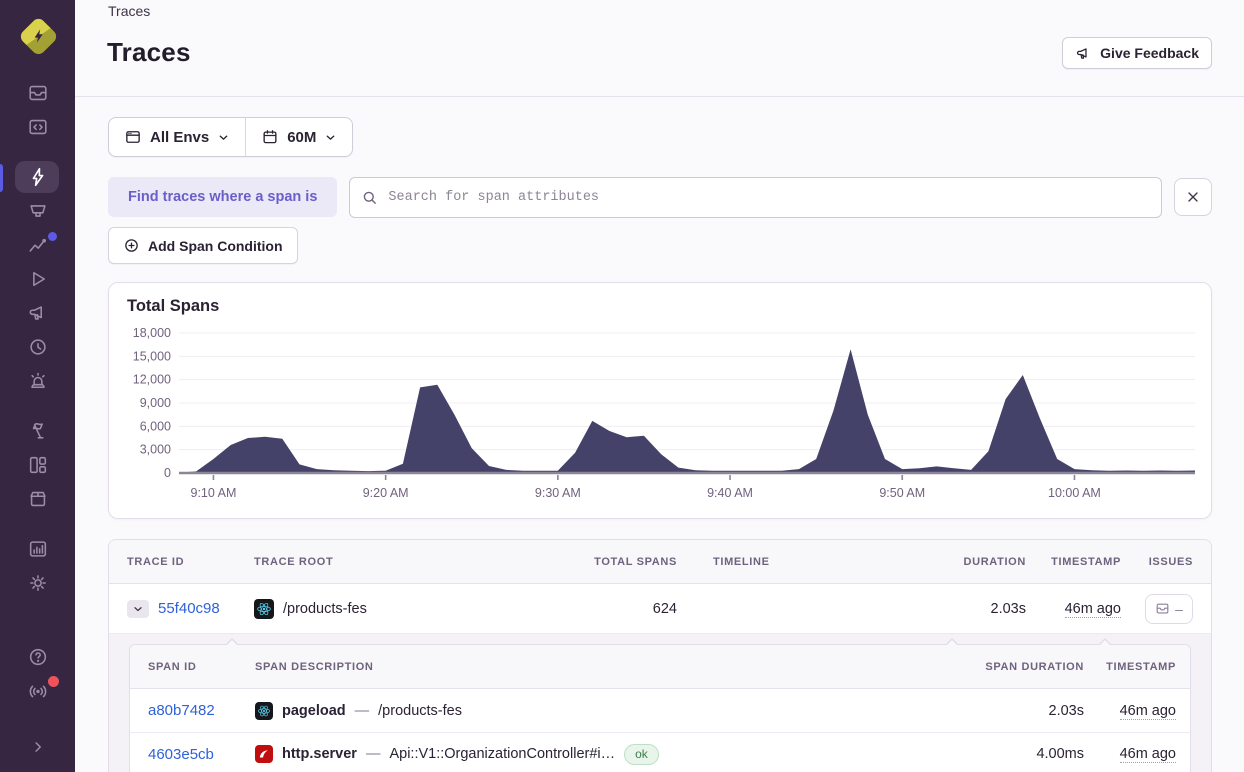 Image resolution: width=1244 pixels, height=772 pixels. I want to click on col-span-description: SPAN DESCRIPTION, so click(314, 666).